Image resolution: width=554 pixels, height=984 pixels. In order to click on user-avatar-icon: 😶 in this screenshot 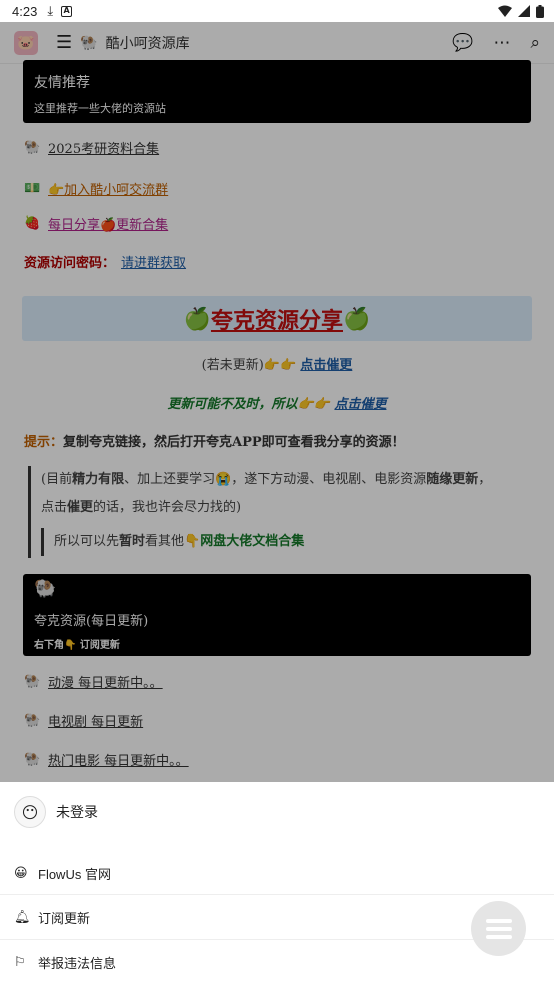, I will do `click(30, 812)`.